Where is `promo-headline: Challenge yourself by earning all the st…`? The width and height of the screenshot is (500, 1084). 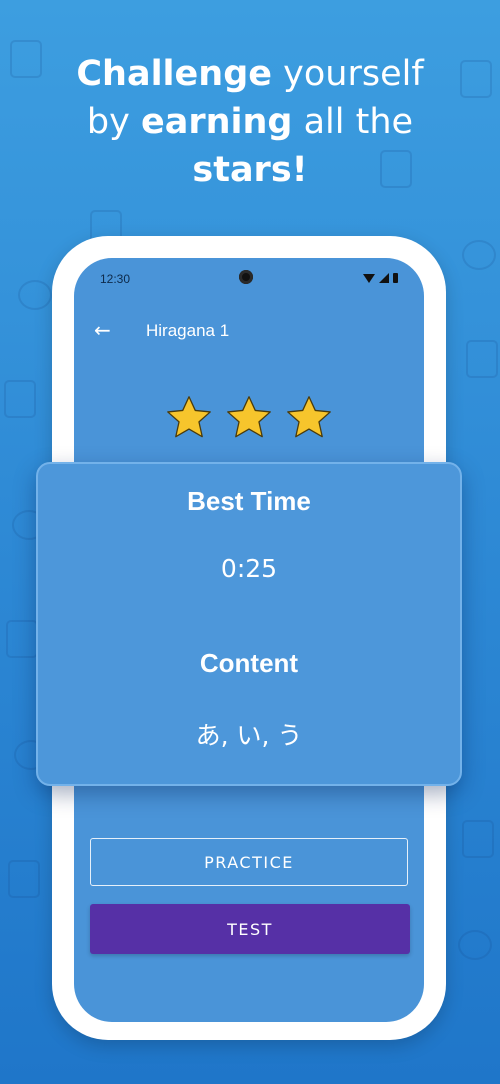 promo-headline: Challenge yourself by earning all the st… is located at coordinates (250, 122).